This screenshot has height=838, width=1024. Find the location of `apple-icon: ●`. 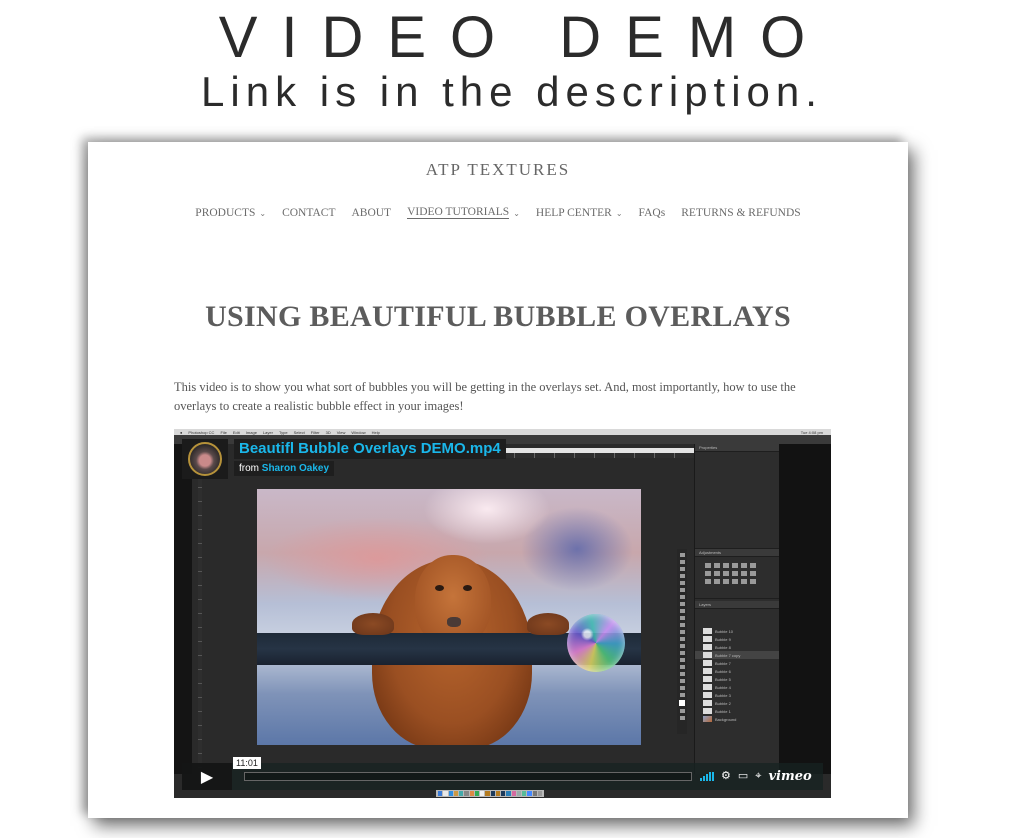

apple-icon: ● is located at coordinates (181, 432).